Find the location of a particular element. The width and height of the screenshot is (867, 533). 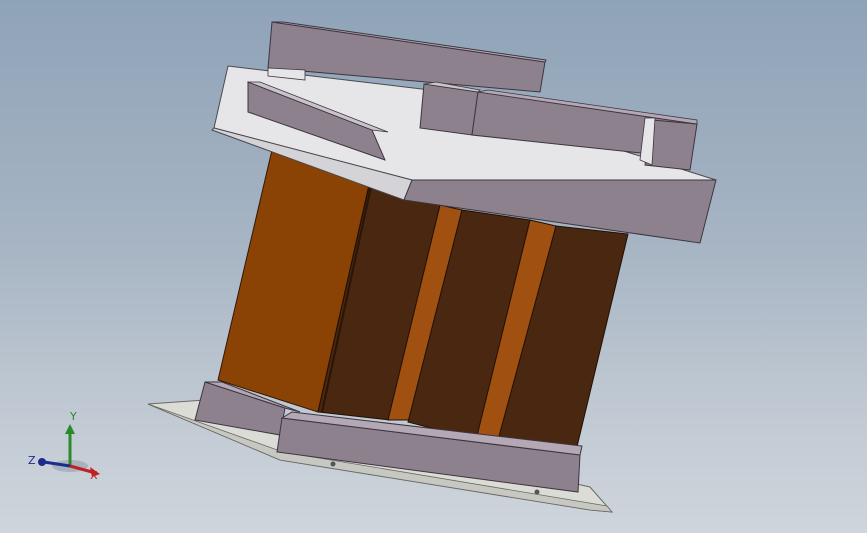

axis-label-x: X is located at coordinates (94, 475).